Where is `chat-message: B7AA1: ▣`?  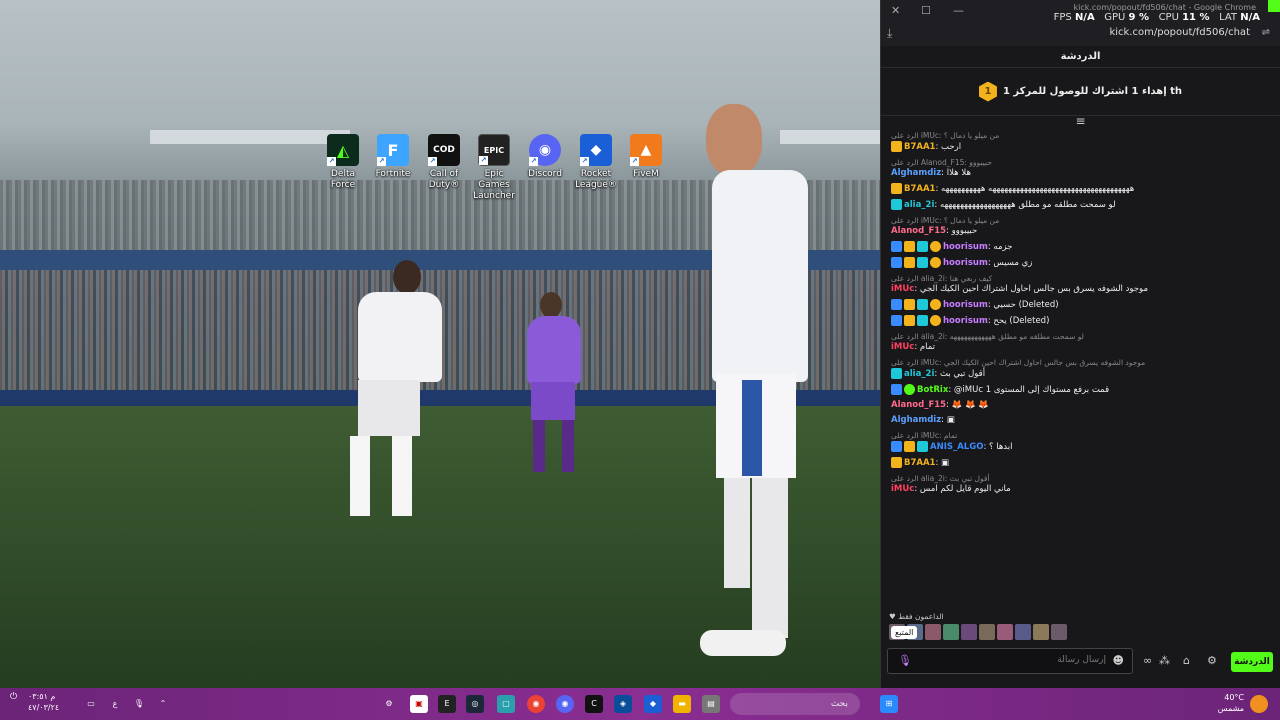 chat-message: B7AA1: ▣ is located at coordinates (1080, 463).